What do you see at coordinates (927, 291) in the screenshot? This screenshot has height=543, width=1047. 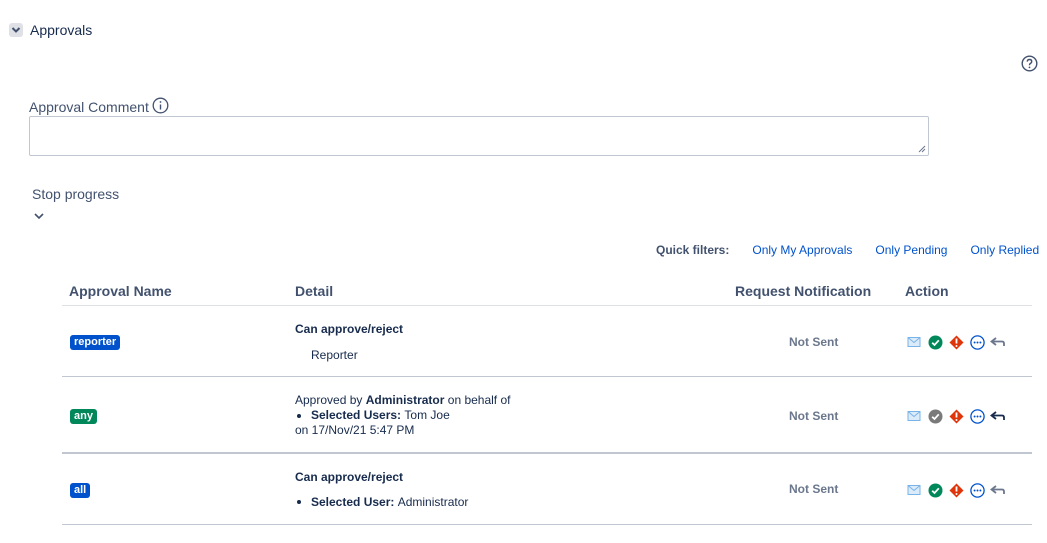 I see `column-header-action: Action` at bounding box center [927, 291].